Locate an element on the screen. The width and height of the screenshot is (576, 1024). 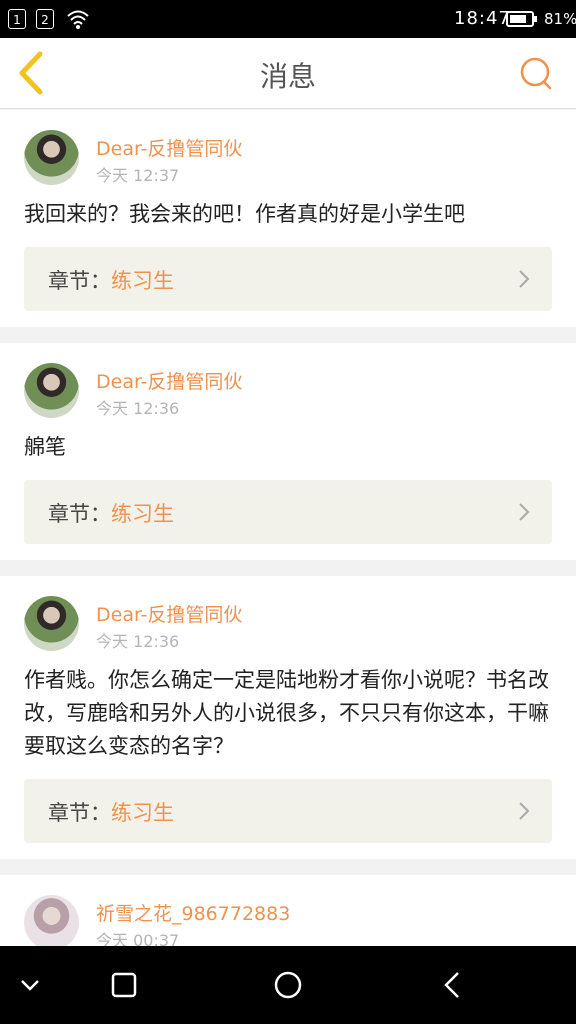
wifi-icon is located at coordinates (78, 19).